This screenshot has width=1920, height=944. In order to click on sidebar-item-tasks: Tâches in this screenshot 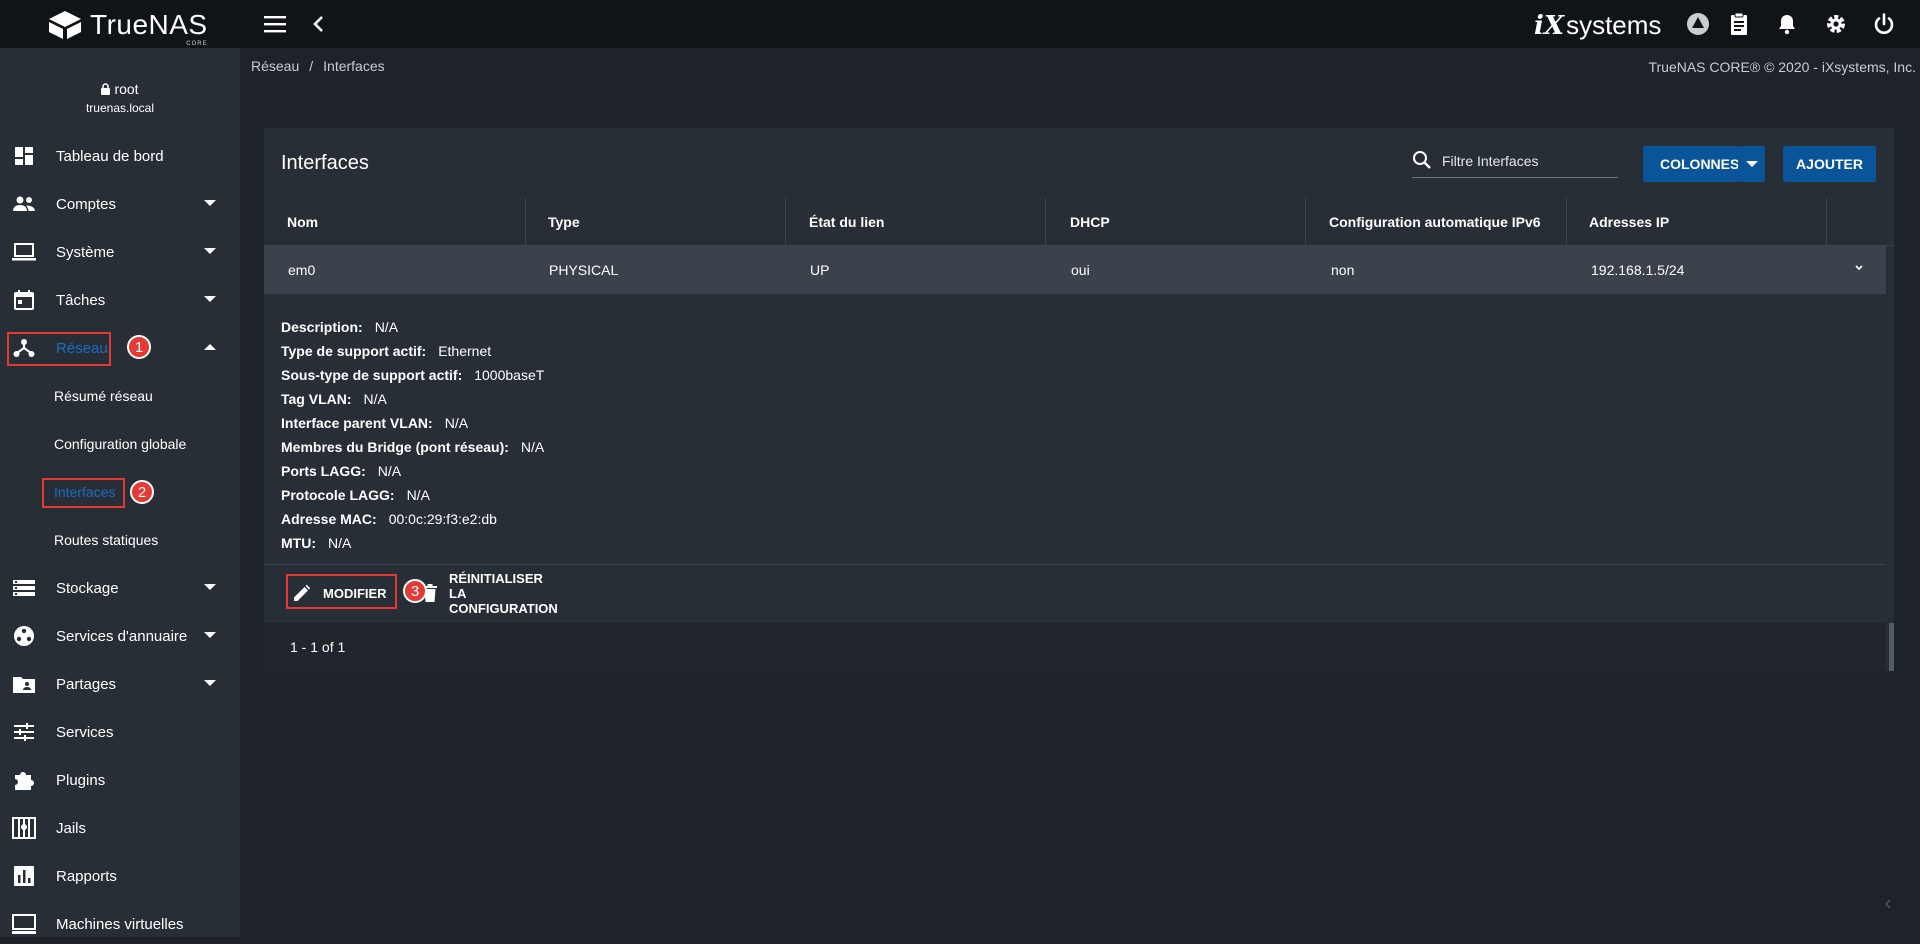, I will do `click(120, 300)`.